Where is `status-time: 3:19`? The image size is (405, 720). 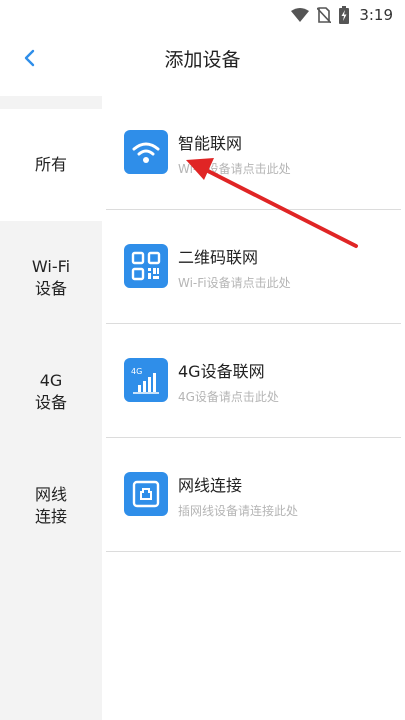
status-time: 3:19 is located at coordinates (376, 15).